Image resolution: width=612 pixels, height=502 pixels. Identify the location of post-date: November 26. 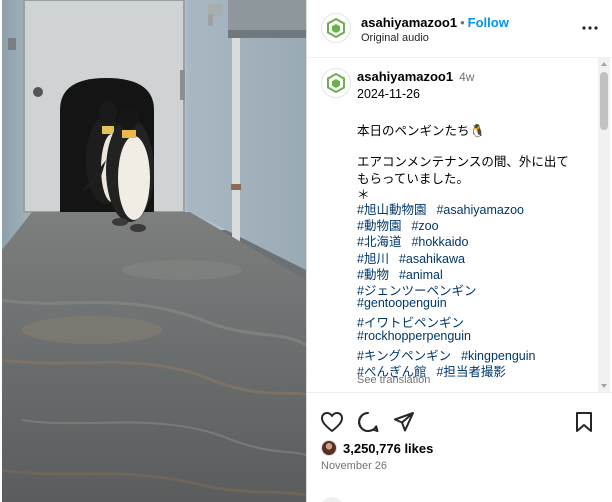
(354, 466).